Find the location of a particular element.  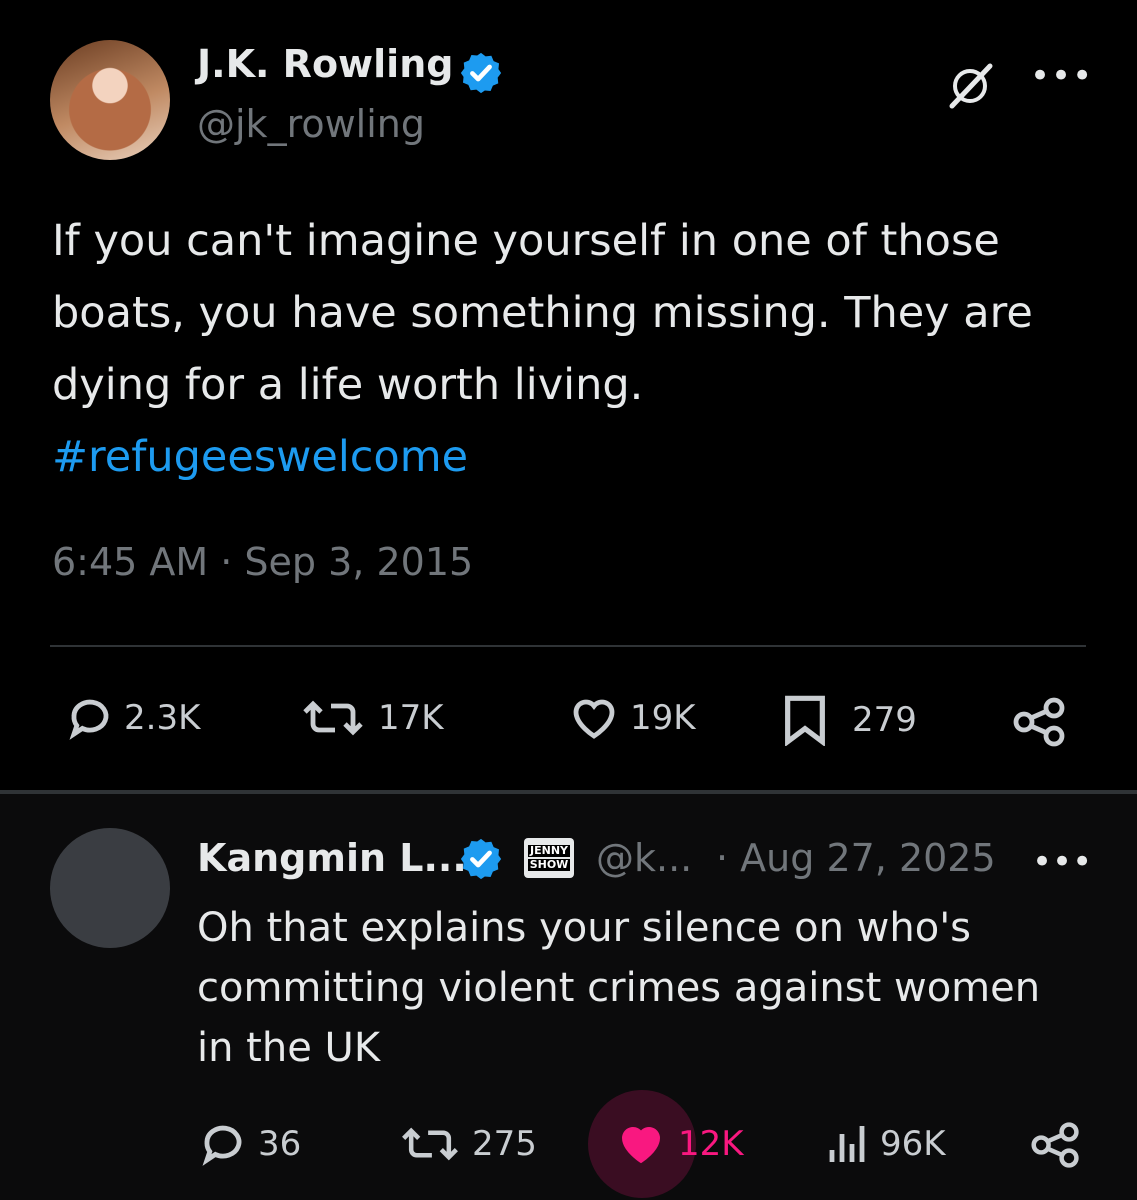

grok-icon is located at coordinates (971, 85).